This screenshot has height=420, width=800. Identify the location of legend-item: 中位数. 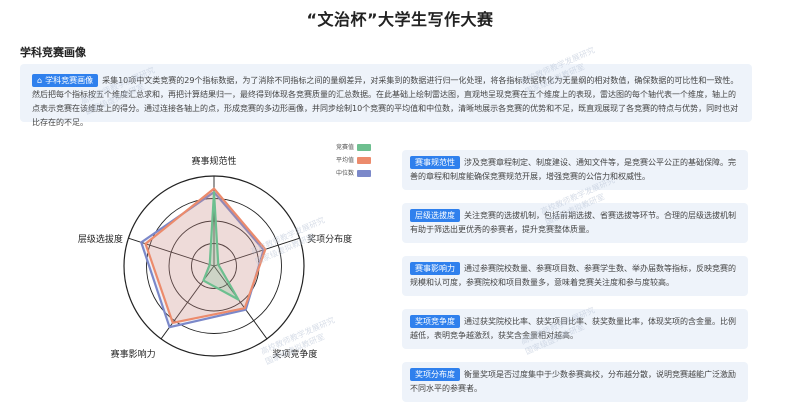
(354, 174).